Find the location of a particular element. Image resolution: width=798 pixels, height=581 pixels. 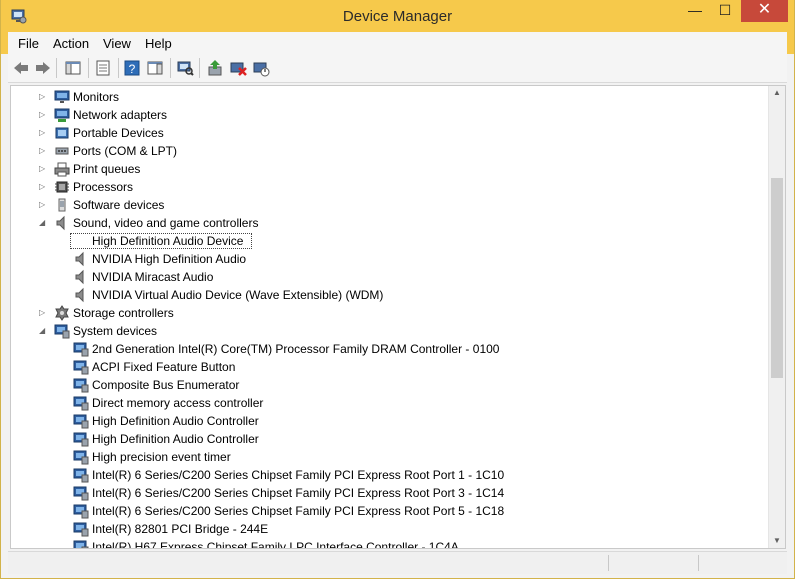

portable-device-icon is located at coordinates (62, 133).